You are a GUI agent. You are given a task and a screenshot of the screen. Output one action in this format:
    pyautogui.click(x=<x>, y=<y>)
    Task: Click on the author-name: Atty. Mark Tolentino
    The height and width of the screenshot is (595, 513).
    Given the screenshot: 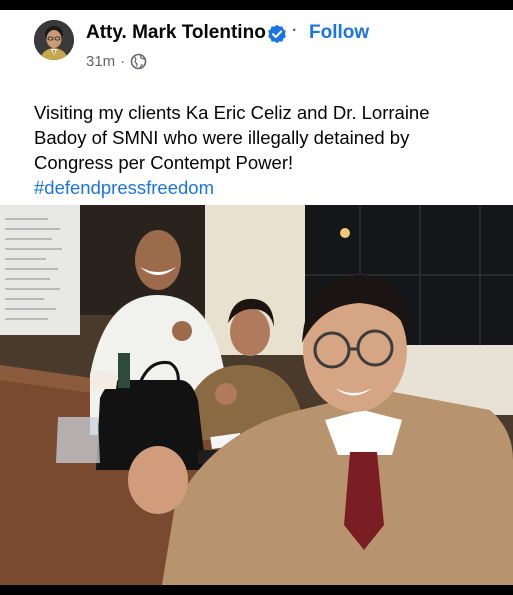 What is the action you would take?
    pyautogui.click(x=176, y=33)
    